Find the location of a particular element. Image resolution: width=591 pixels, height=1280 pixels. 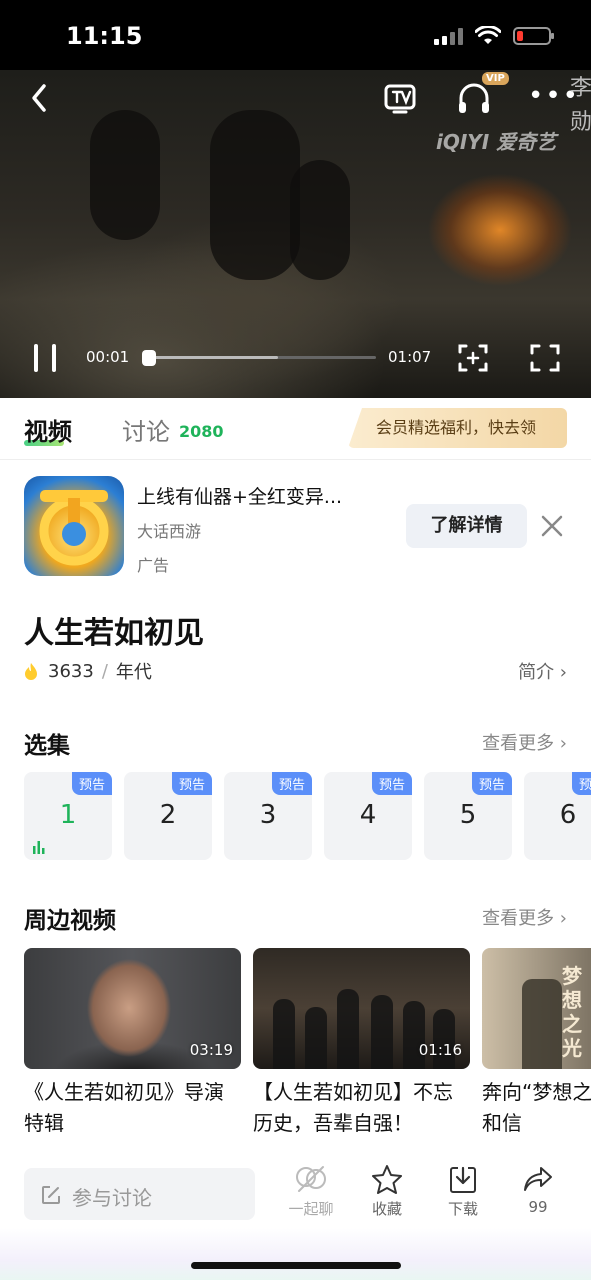

episode-item: 预告 5 is located at coordinates (468, 816).